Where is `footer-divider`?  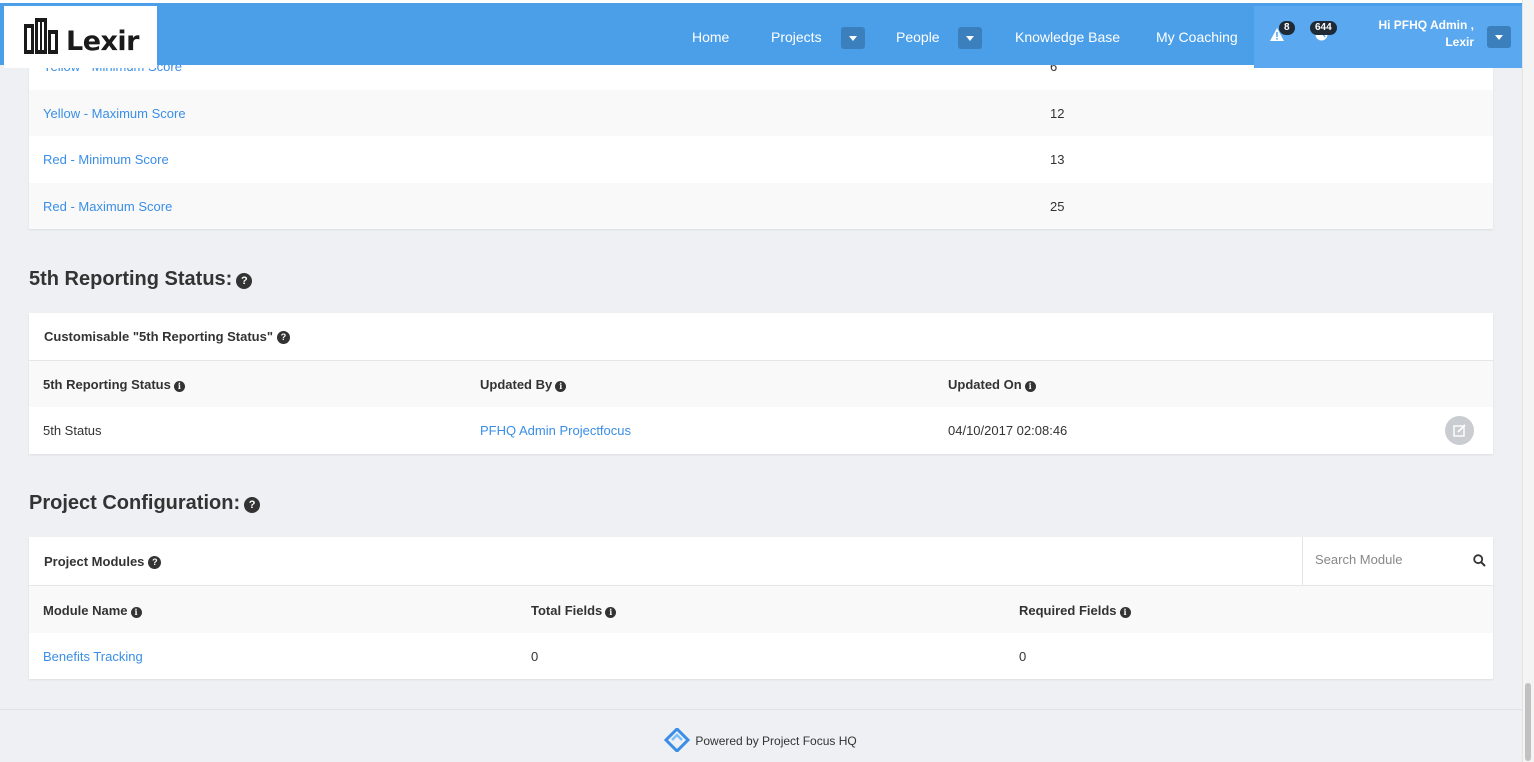
footer-divider is located at coordinates (761, 709).